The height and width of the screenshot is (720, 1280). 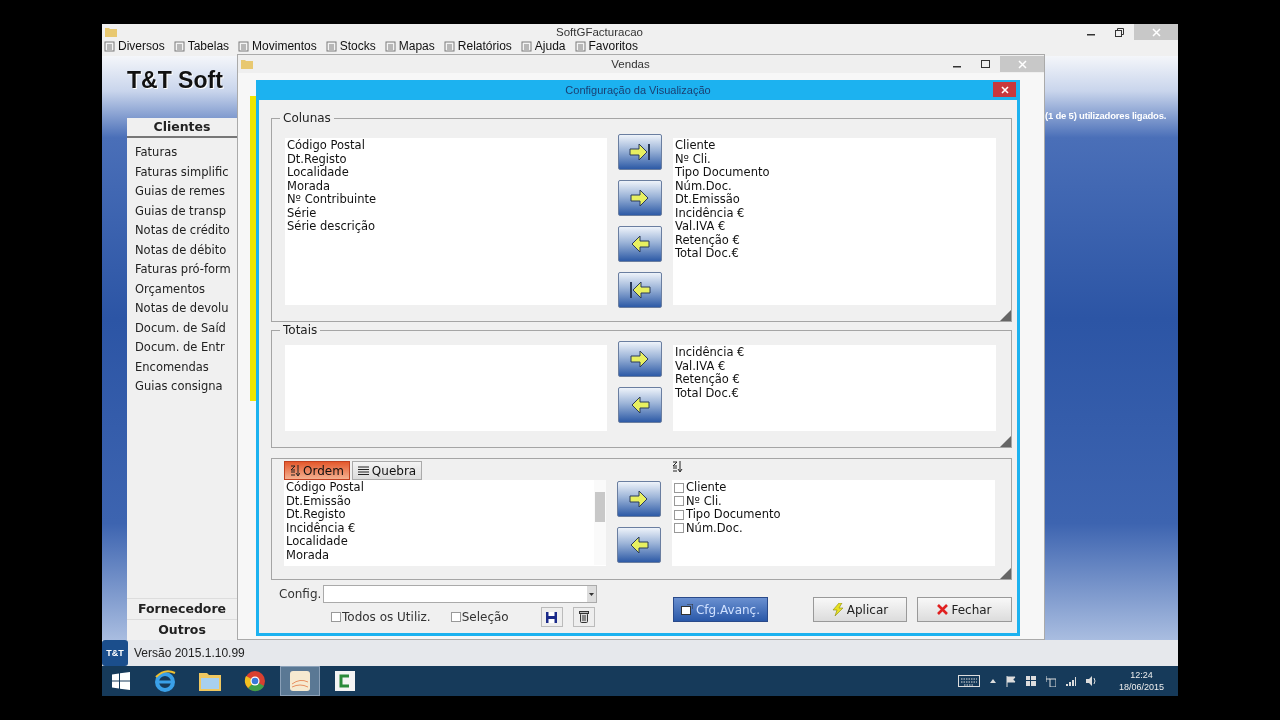 I want to click on menu-item: Favoritos, so click(x=606, y=46).